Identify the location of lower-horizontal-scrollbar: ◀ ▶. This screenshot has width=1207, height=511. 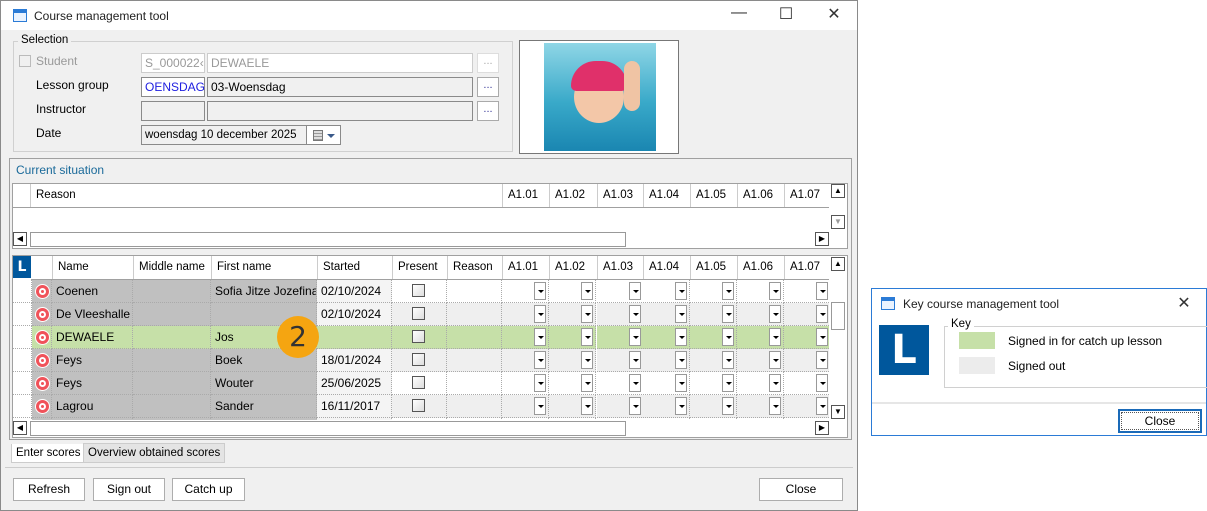
(430, 428).